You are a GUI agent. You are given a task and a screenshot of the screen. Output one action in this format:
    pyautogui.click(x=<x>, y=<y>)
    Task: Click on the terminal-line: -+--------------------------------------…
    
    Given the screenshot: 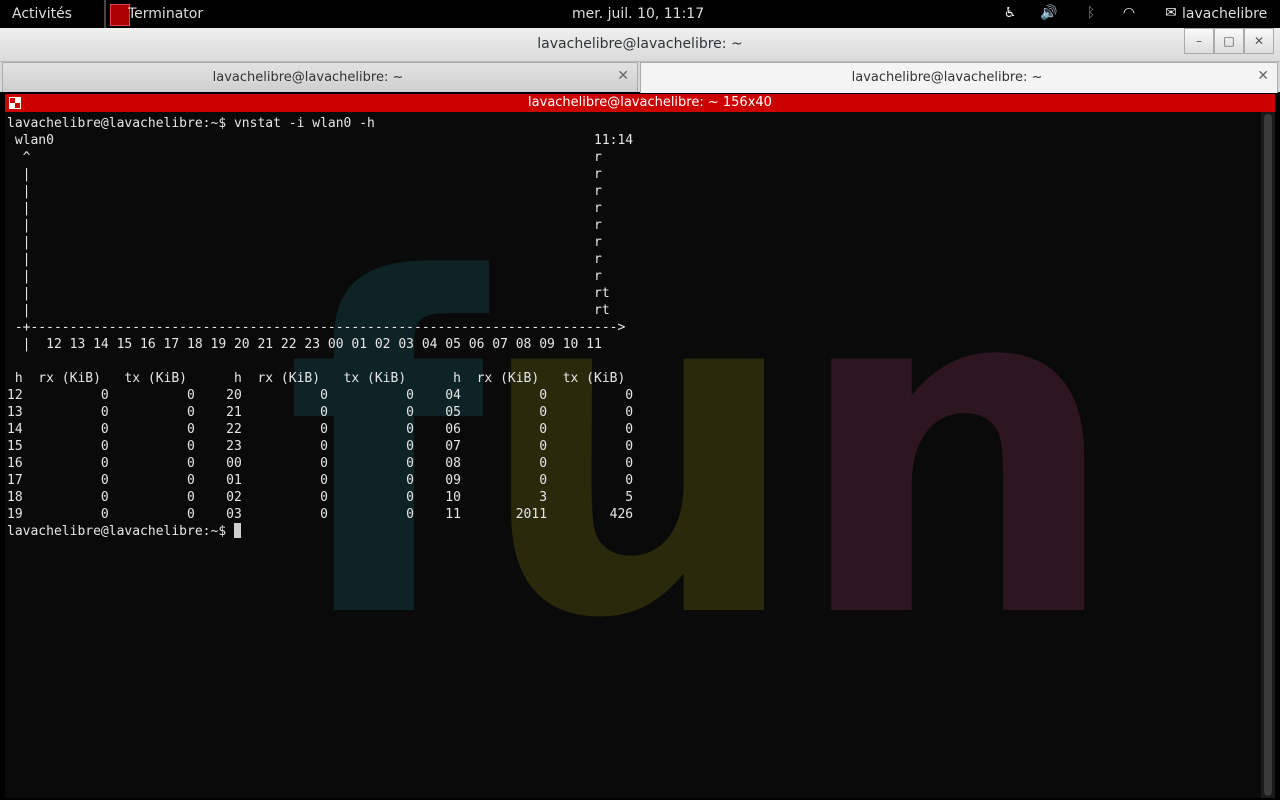 What is the action you would take?
    pyautogui.click(x=320, y=327)
    